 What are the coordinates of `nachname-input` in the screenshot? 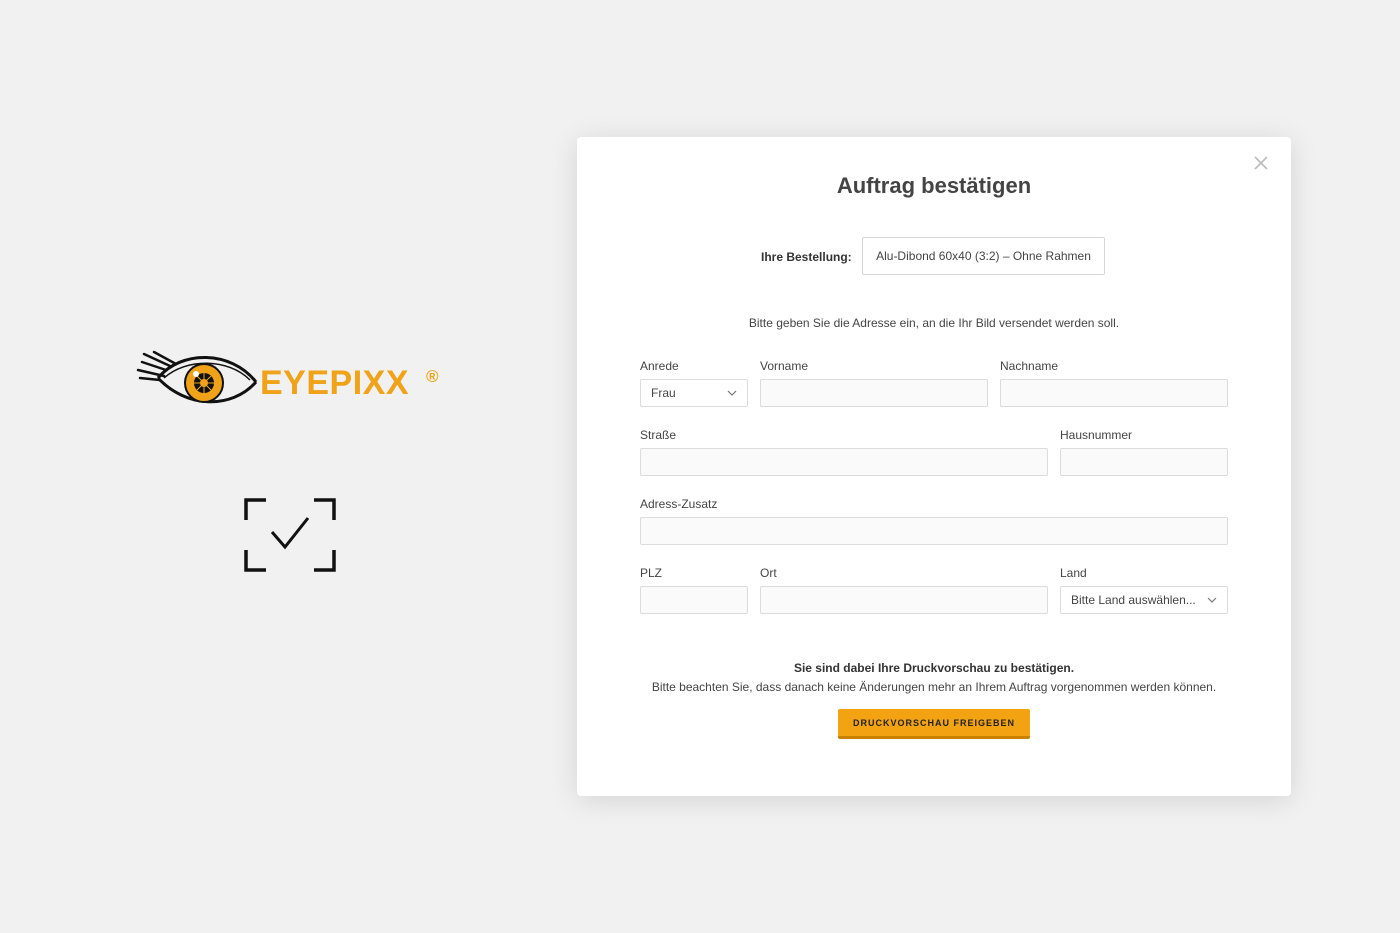 It's located at (1114, 393).